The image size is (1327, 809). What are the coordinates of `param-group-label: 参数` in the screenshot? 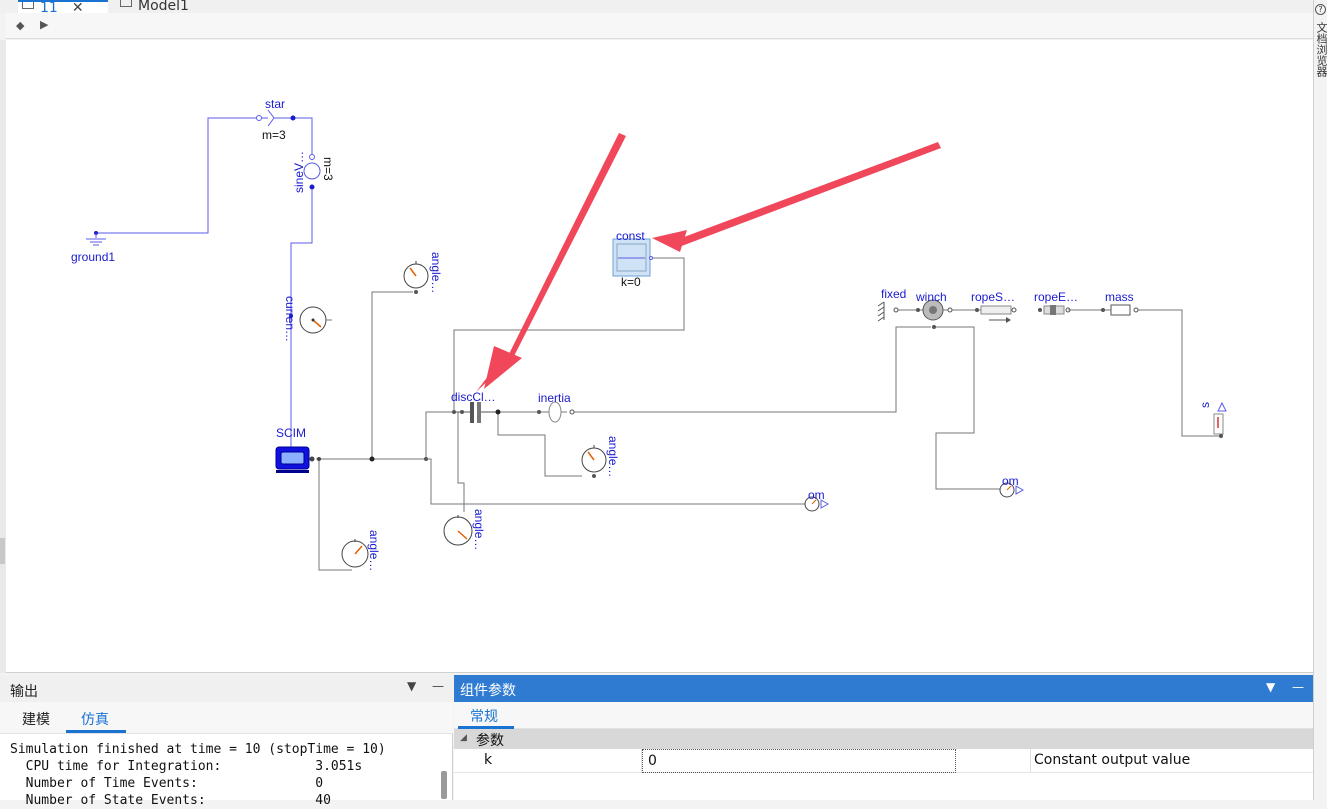 It's located at (490, 741).